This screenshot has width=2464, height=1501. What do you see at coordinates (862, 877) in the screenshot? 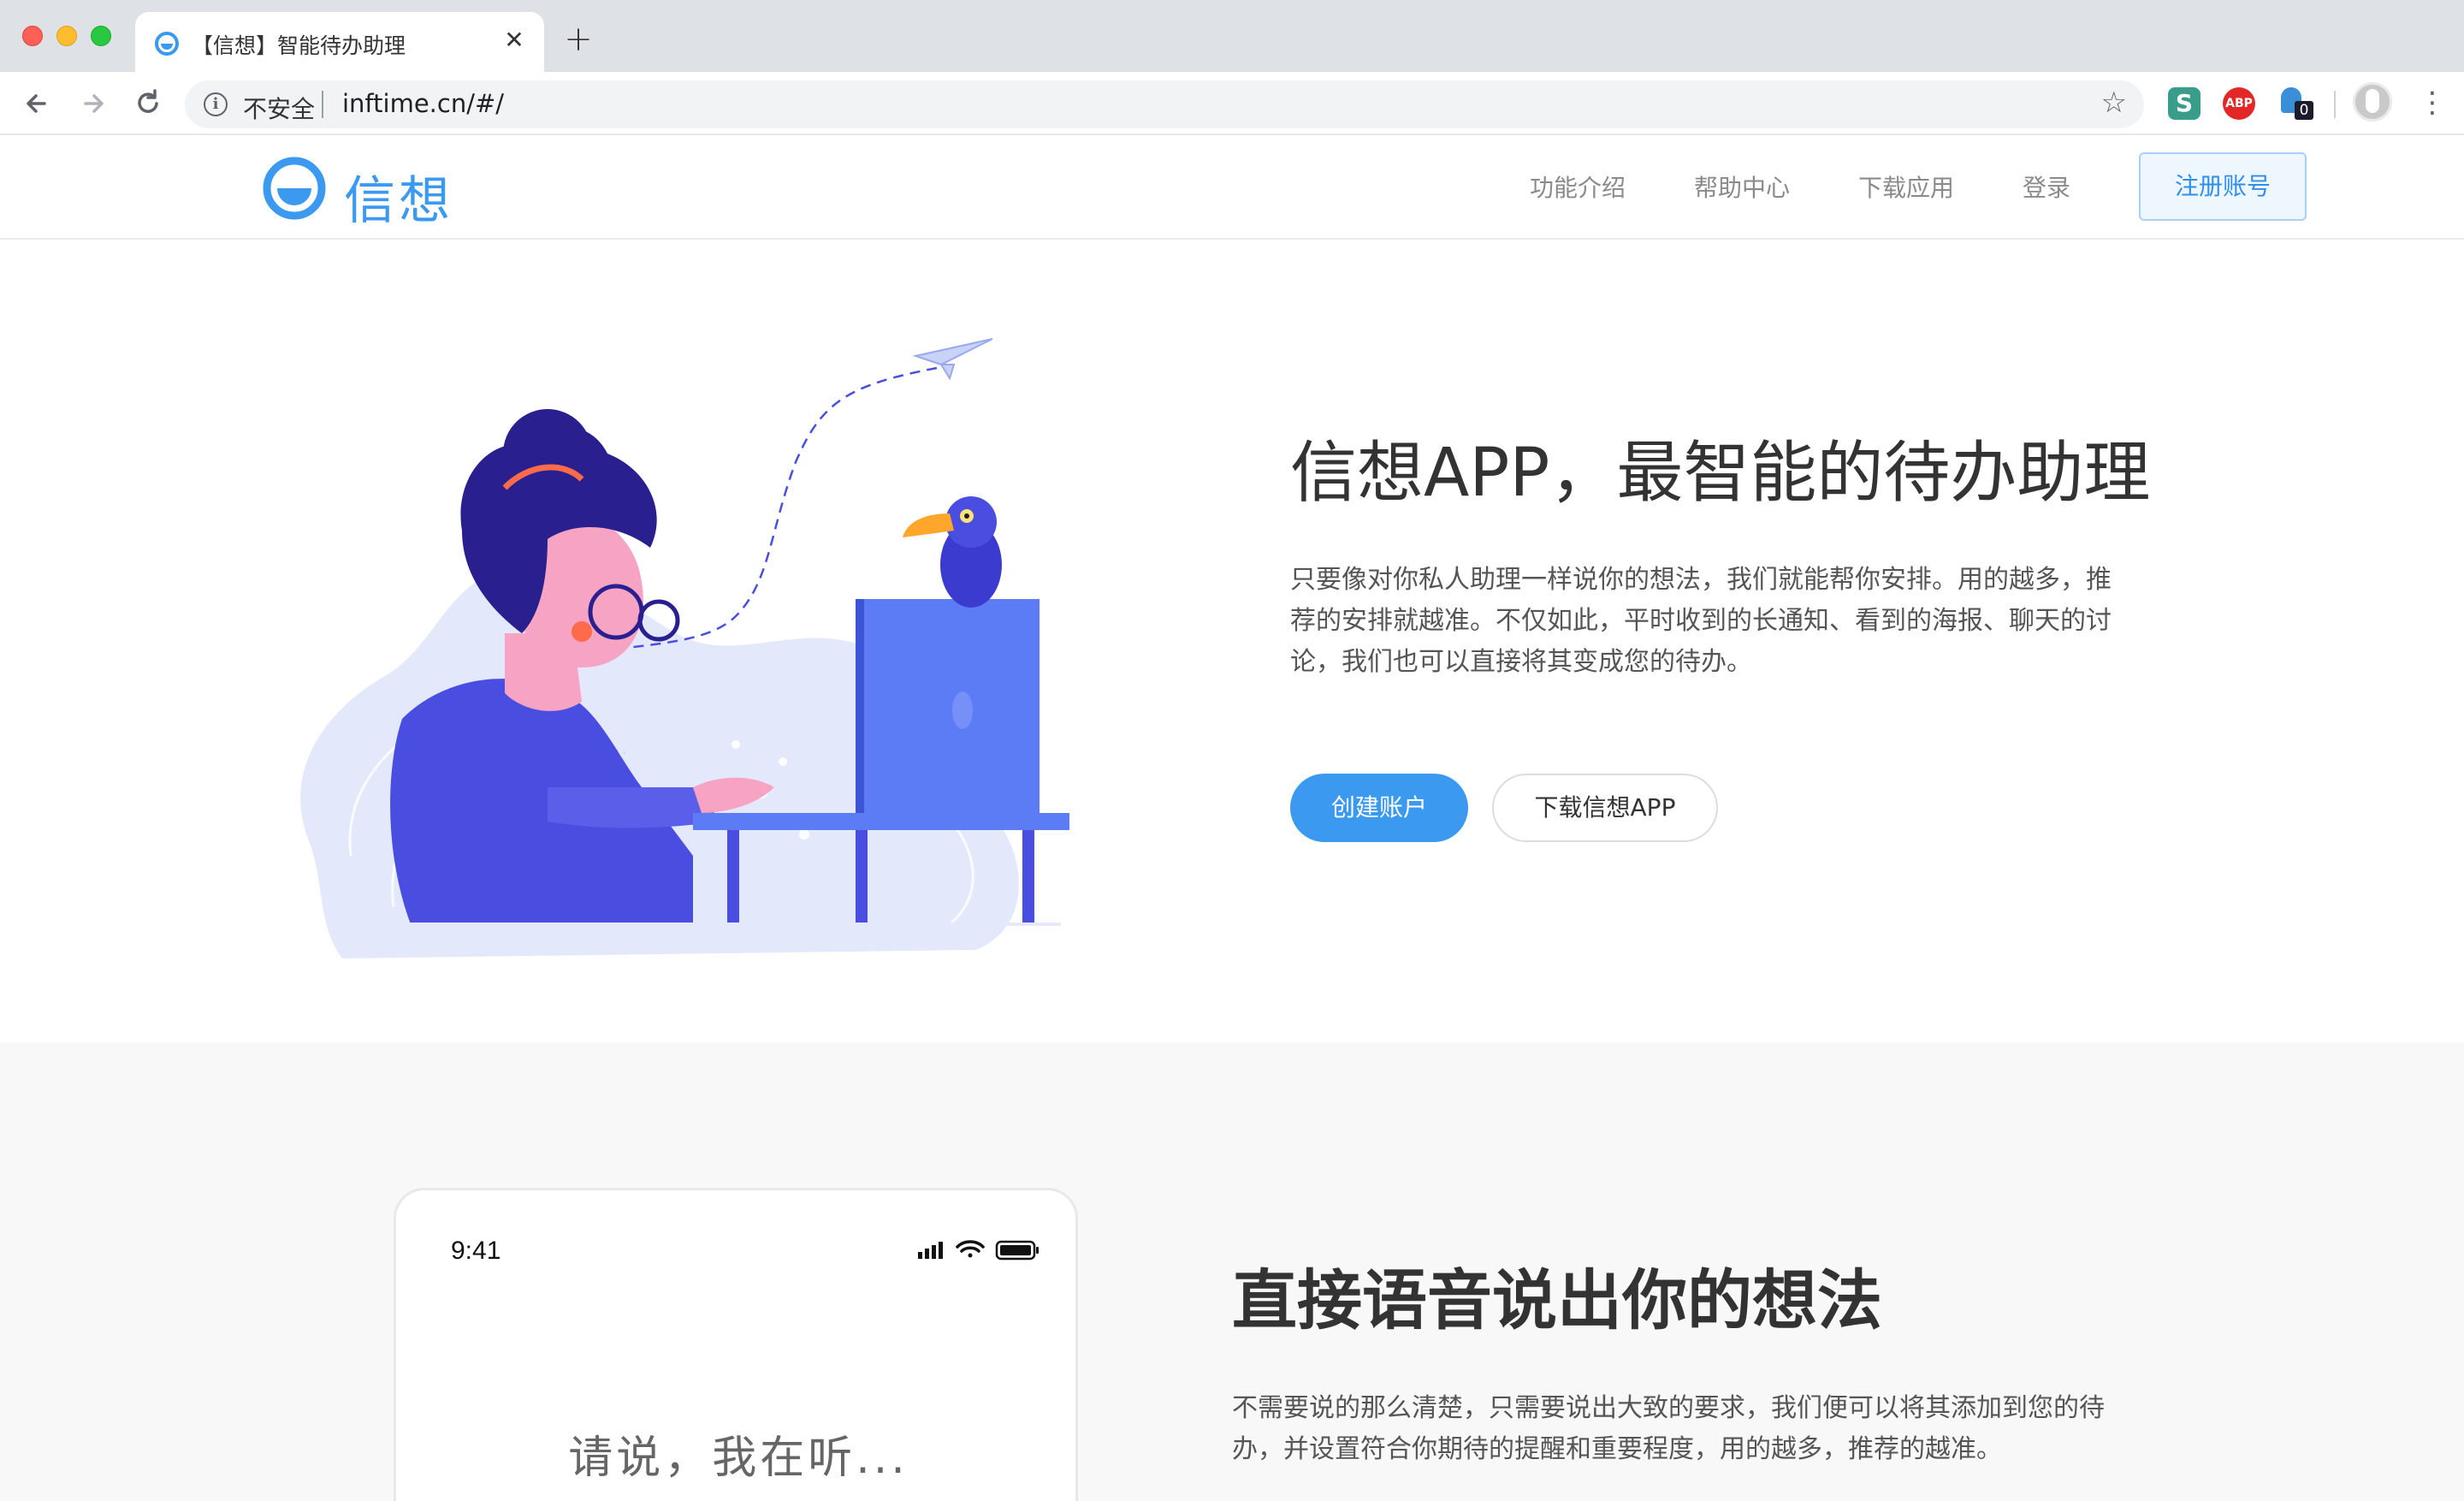
I see `desk-leg-middle` at bounding box center [862, 877].